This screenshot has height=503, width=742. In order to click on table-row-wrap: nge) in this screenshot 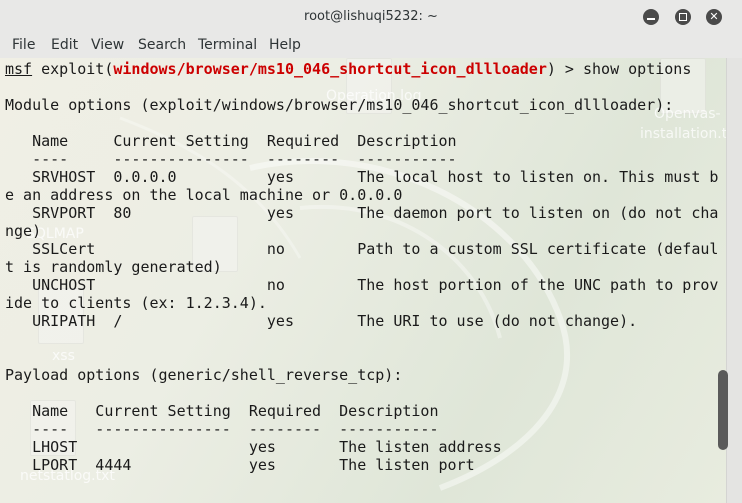, I will do `click(23, 231)`.